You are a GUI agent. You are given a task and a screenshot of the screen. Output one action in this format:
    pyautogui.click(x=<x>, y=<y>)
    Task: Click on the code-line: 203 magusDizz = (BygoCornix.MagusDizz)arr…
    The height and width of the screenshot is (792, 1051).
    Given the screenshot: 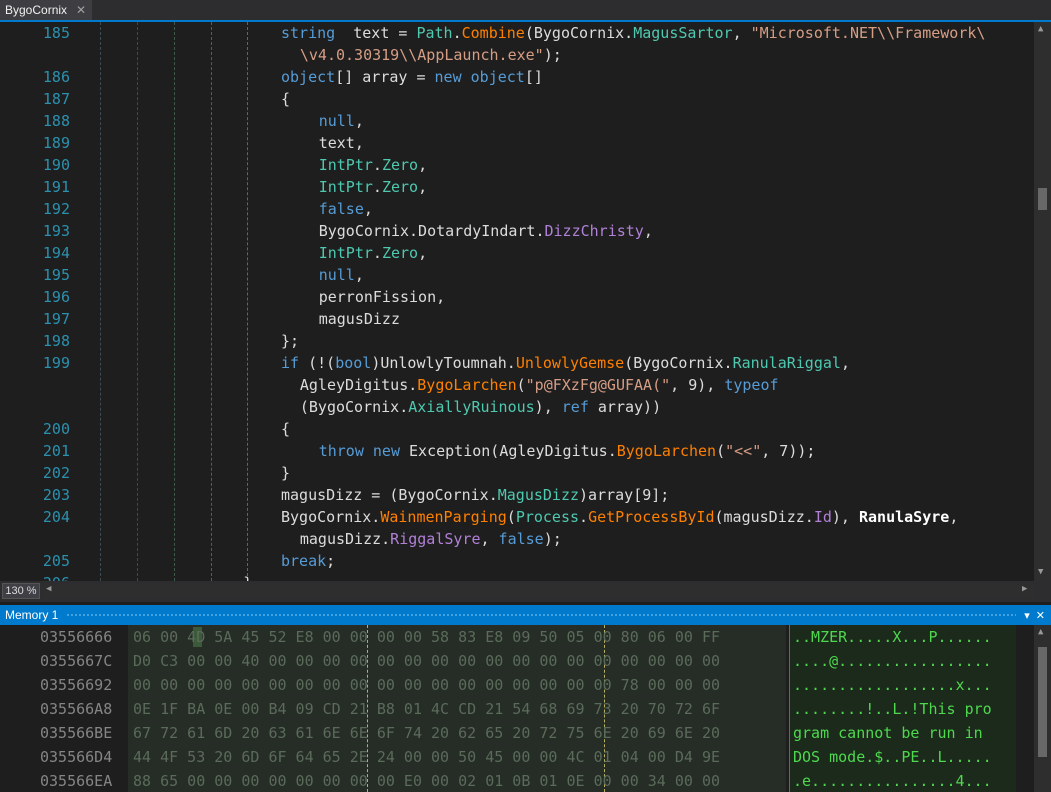 What is the action you would take?
    pyautogui.click(x=517, y=495)
    